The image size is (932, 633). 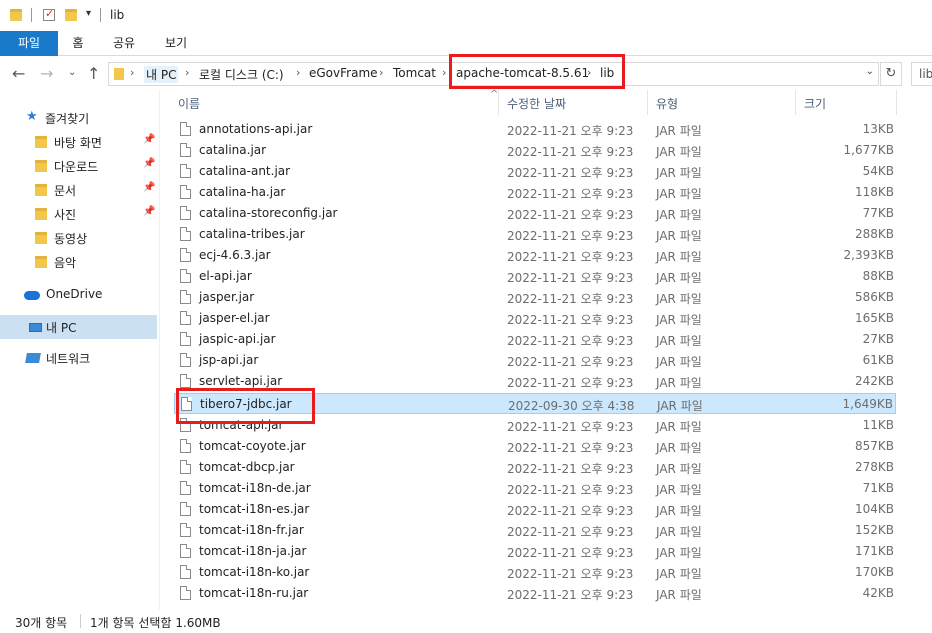 What do you see at coordinates (80, 621) in the screenshot?
I see `divider` at bounding box center [80, 621].